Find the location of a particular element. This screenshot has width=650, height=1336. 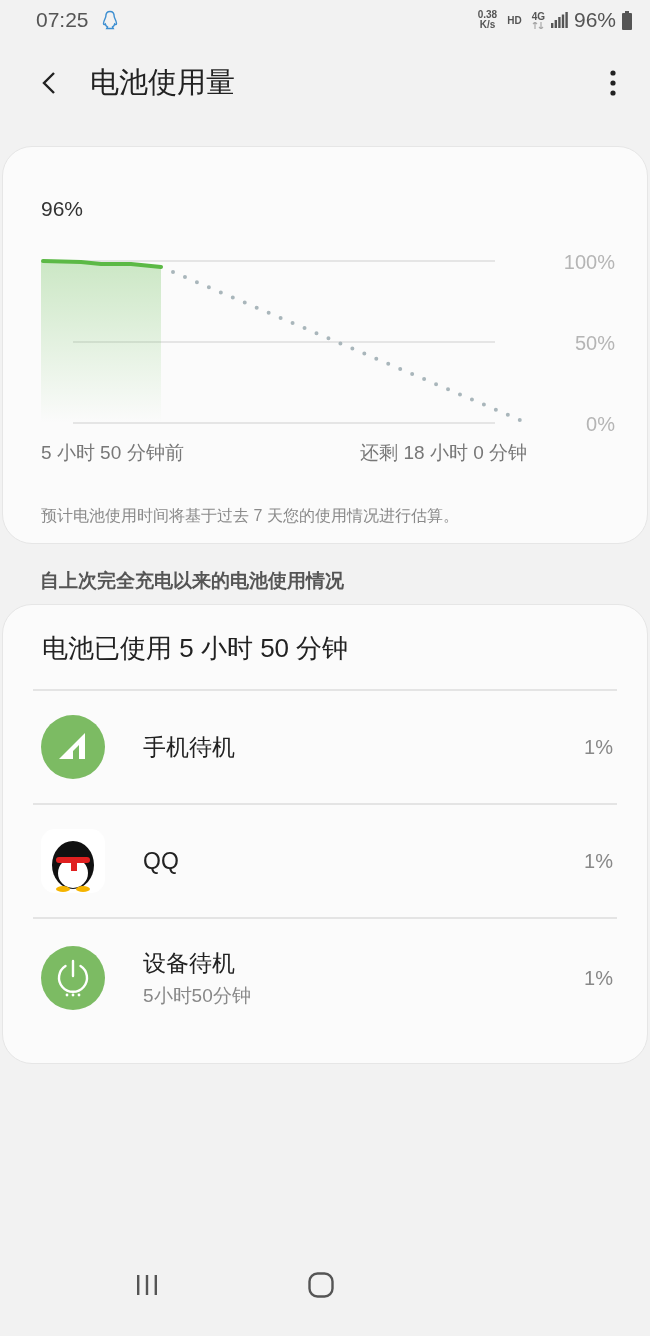

battery-percent: 96% is located at coordinates (594, 20).